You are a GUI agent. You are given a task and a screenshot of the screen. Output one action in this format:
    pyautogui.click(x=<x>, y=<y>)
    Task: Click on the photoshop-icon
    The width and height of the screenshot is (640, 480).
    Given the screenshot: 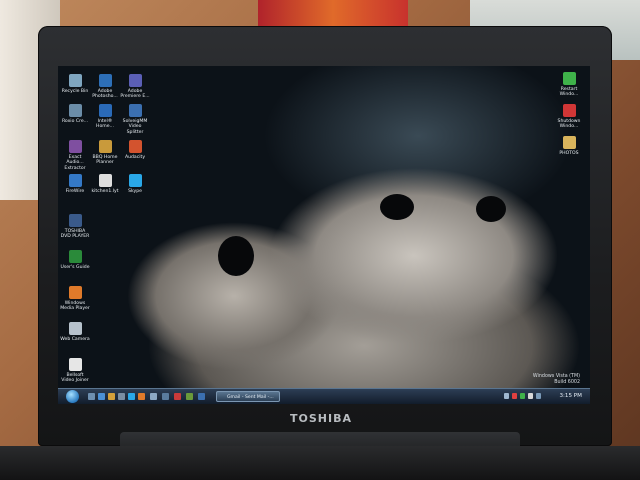 What is the action you would take?
    pyautogui.click(x=105, y=80)
    